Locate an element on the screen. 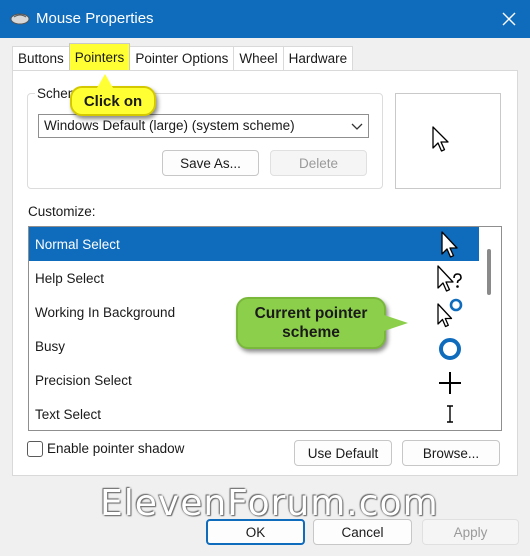 The image size is (530, 556). list-scrollbar is located at coordinates (490, 328).